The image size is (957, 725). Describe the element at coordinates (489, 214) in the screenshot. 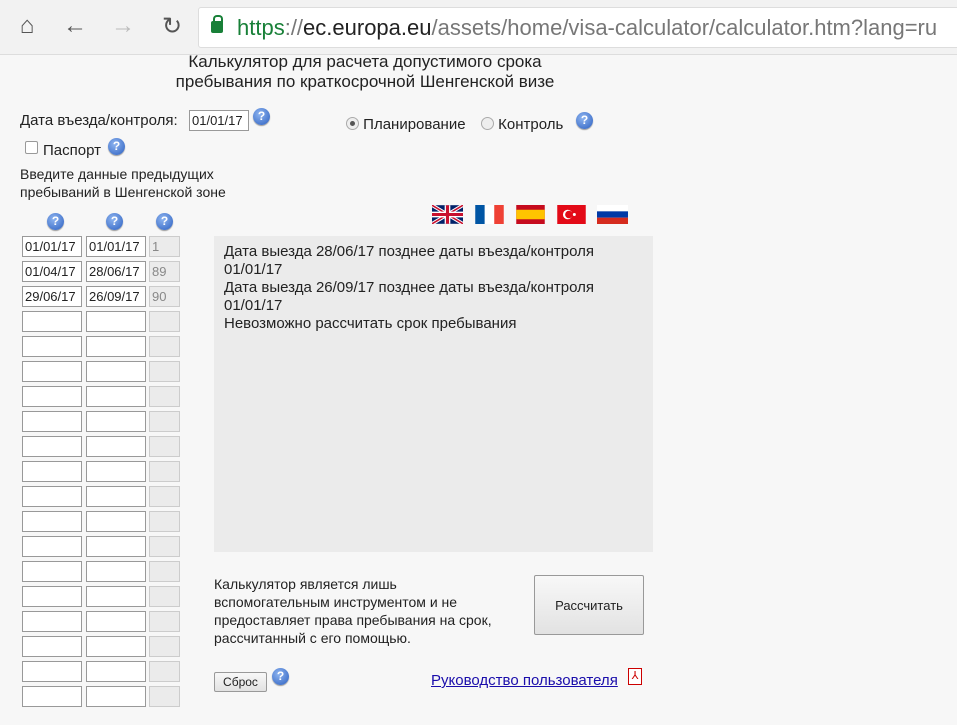

I see `flag-fr-icon` at that location.